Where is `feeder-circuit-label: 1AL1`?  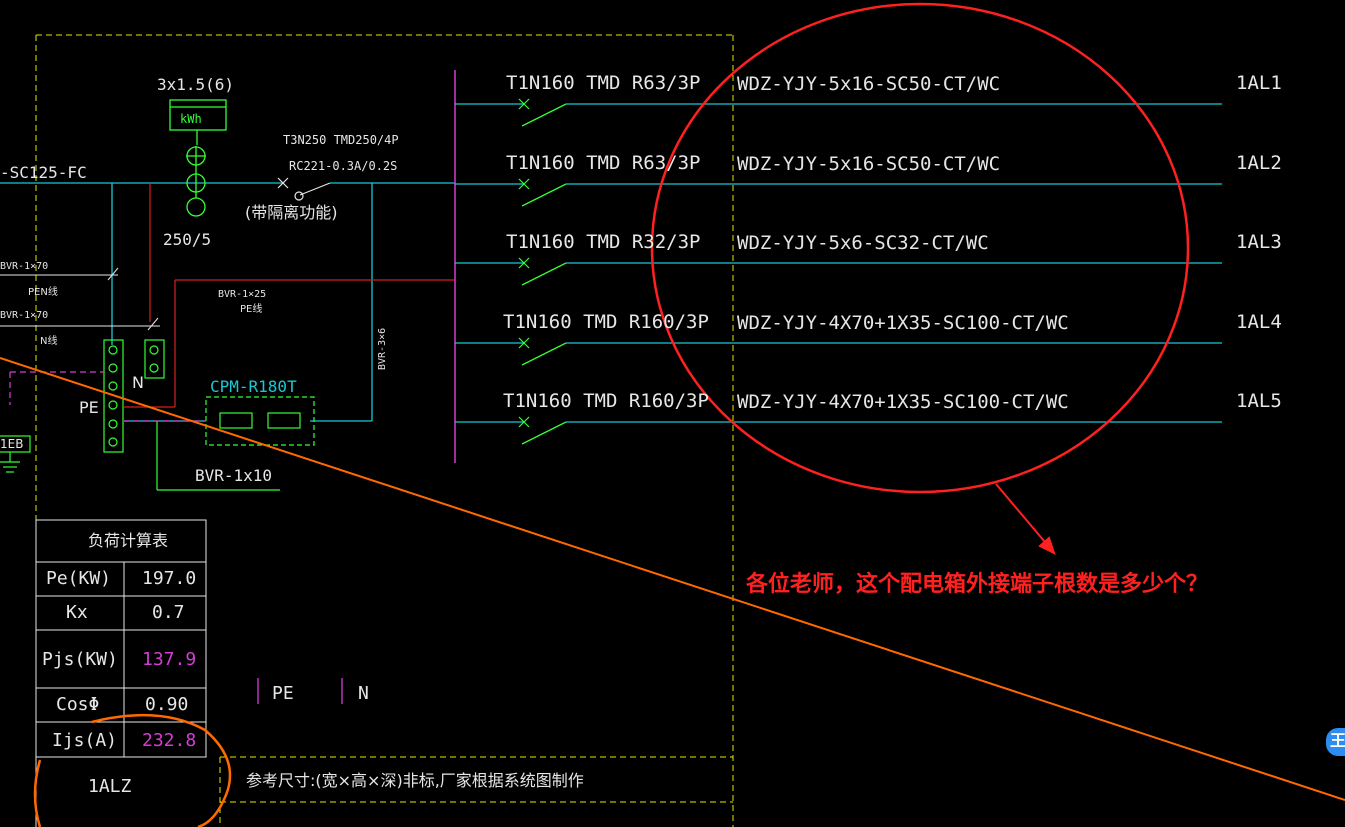 feeder-circuit-label: 1AL1 is located at coordinates (1259, 83).